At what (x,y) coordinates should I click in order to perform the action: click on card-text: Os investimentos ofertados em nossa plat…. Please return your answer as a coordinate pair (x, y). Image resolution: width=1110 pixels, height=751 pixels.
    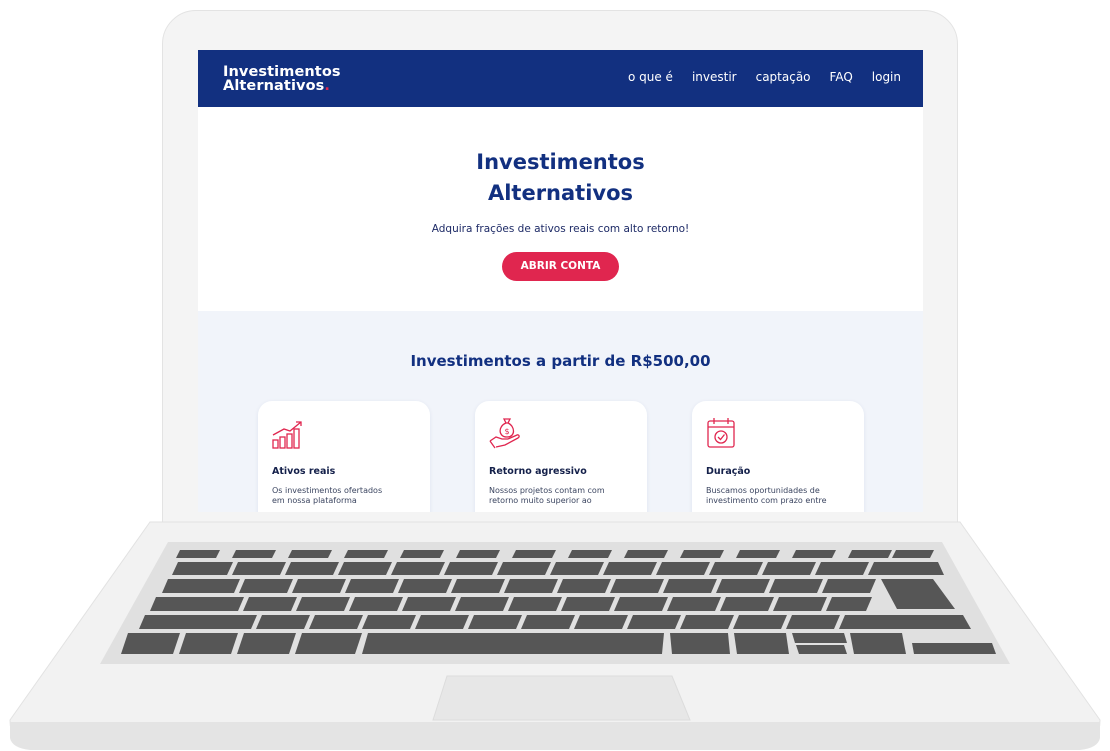
    Looking at the image, I should click on (347, 496).